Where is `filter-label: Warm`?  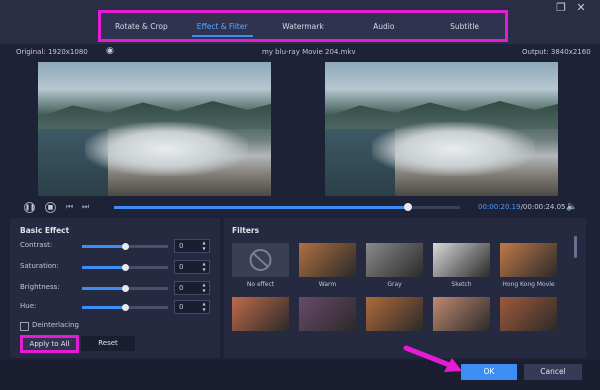 filter-label: Warm is located at coordinates (327, 284).